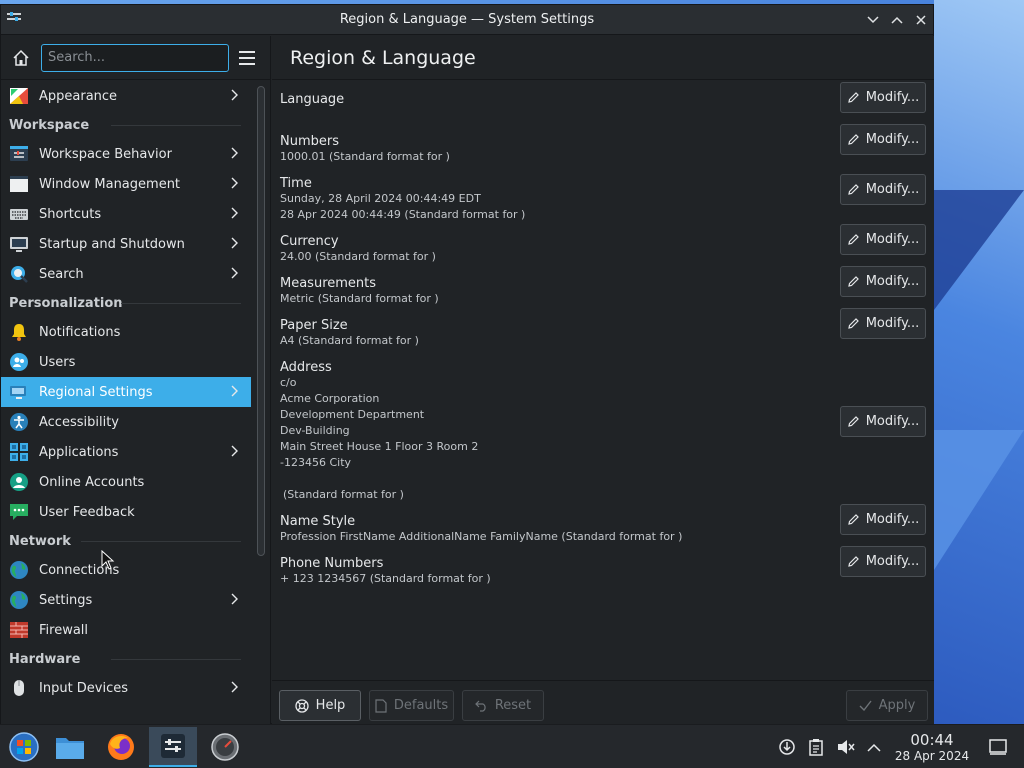 The width and height of the screenshot is (1024, 768). I want to click on window-title: Region & Language — System Settings, so click(467, 19).